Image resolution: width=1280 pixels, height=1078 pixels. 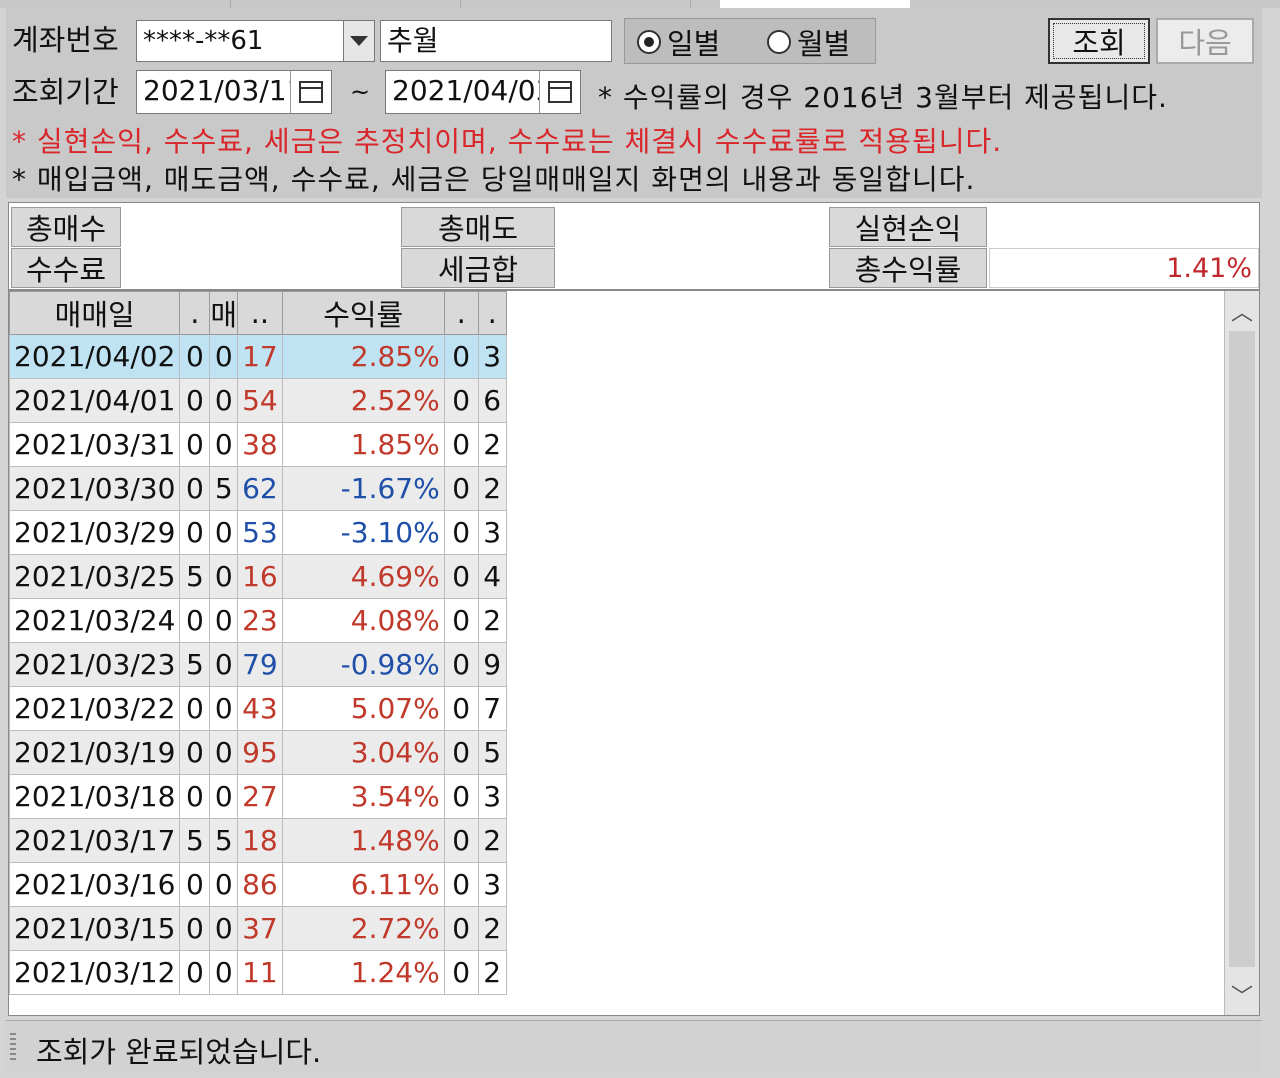 I want to click on account-number-field: ****-**61, so click(x=240, y=41).